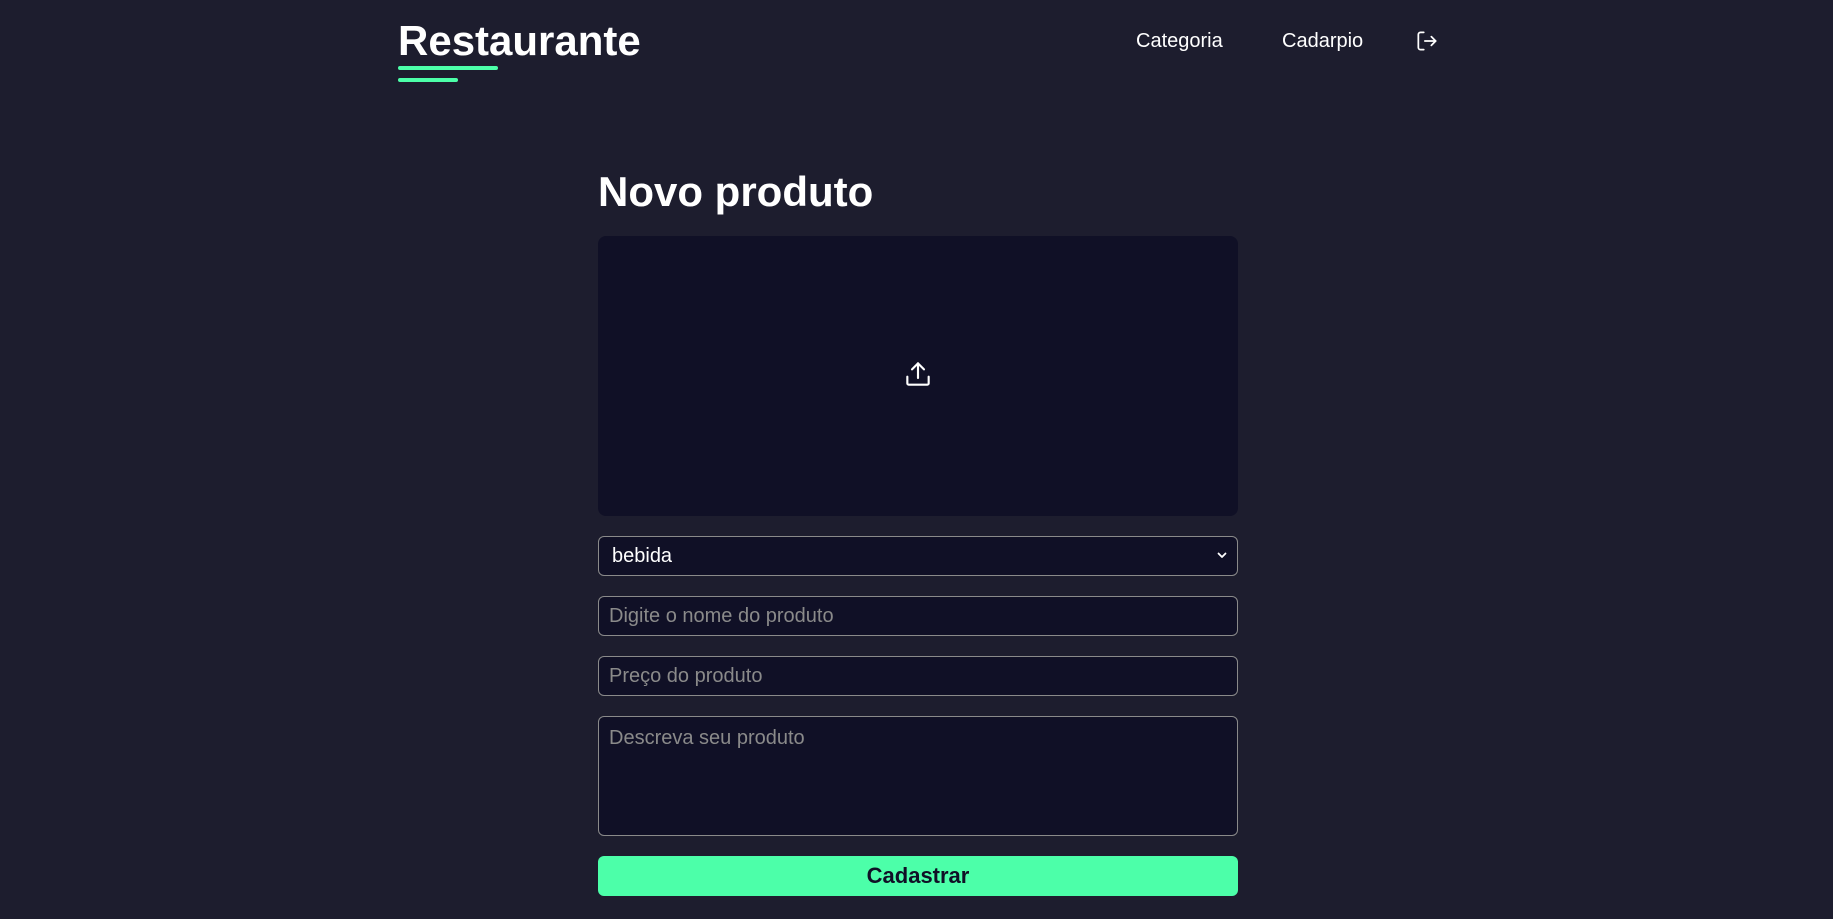  I want to click on page-title: Novo produto, so click(736, 191).